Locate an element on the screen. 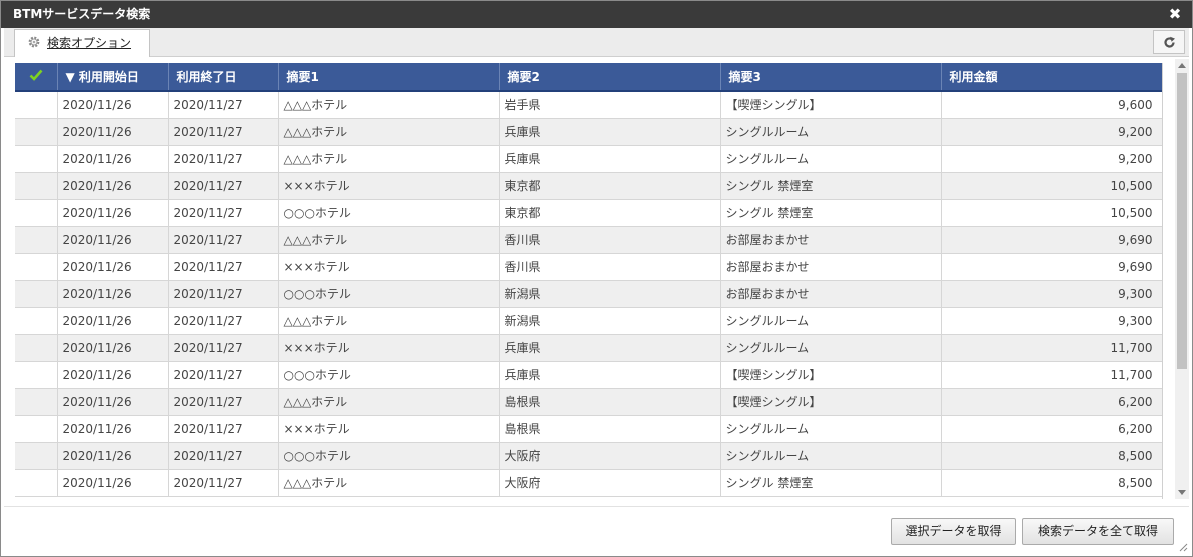 This screenshot has width=1193, height=557. header-row: ▼ 利用開始日 利用終了日 摘要1 摘要2 摘要3 利用金額 is located at coordinates (588, 77).